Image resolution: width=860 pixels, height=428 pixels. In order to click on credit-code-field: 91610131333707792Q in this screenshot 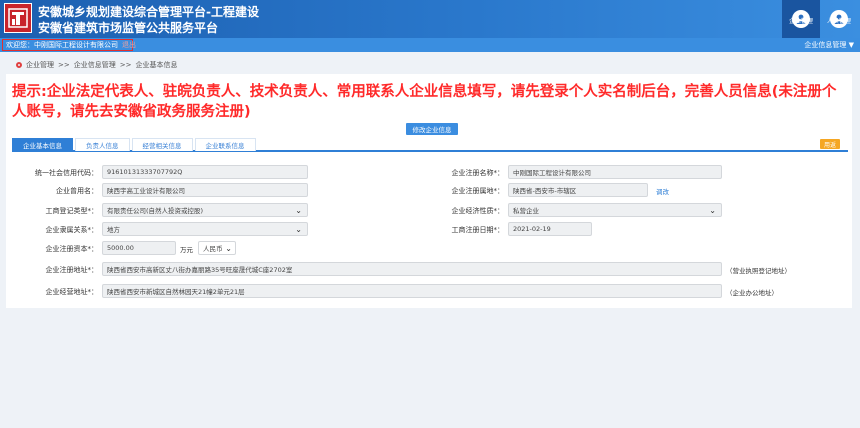, I will do `click(205, 172)`.